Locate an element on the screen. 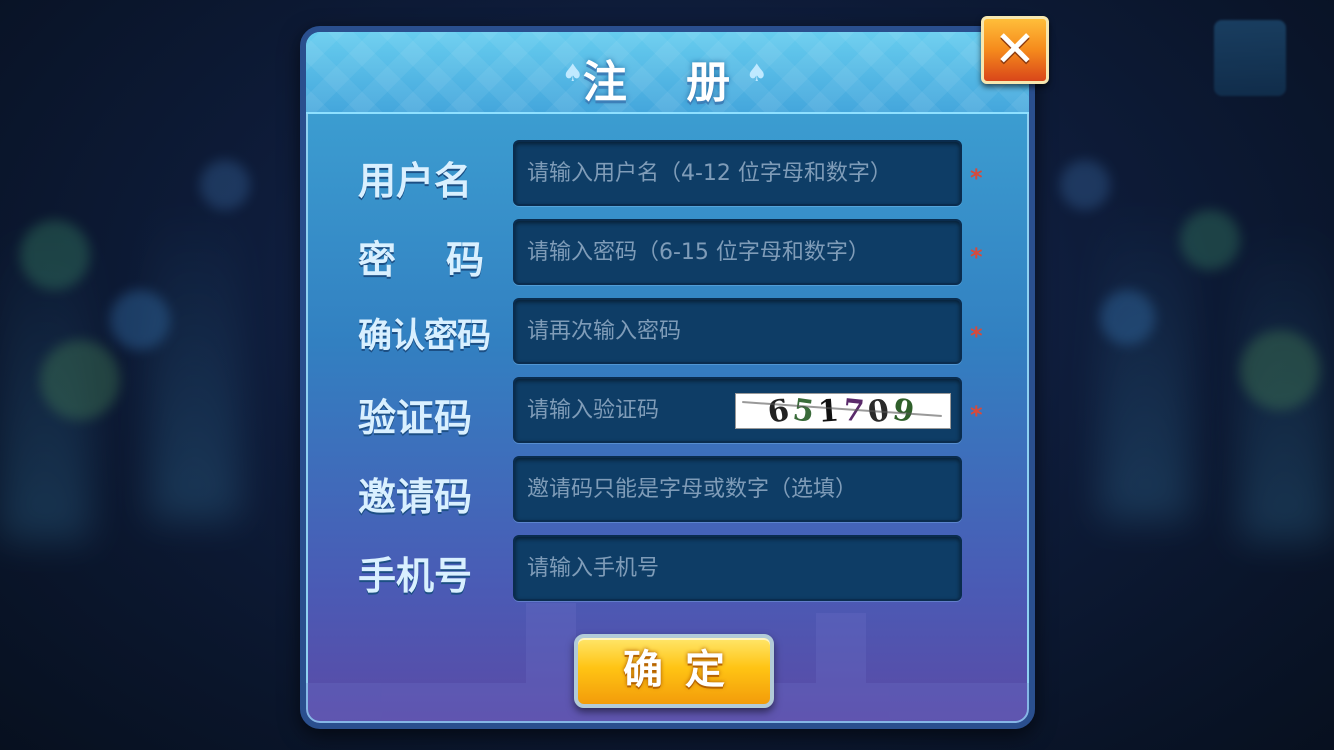 The image size is (1334, 750). password-input is located at coordinates (742, 252).